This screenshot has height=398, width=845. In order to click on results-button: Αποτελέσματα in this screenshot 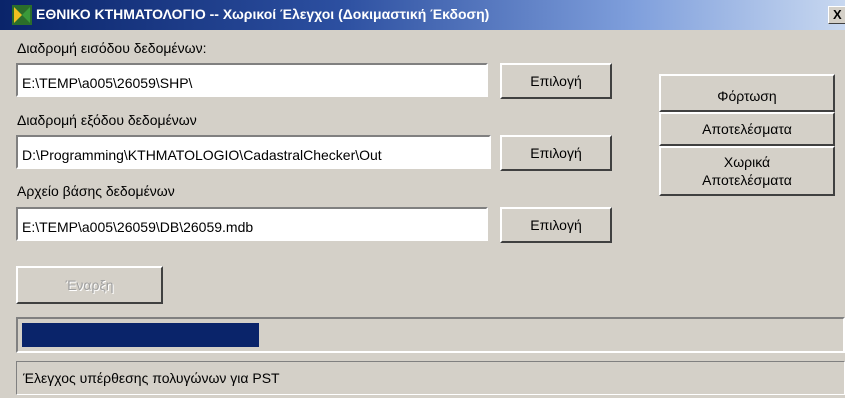, I will do `click(747, 129)`.